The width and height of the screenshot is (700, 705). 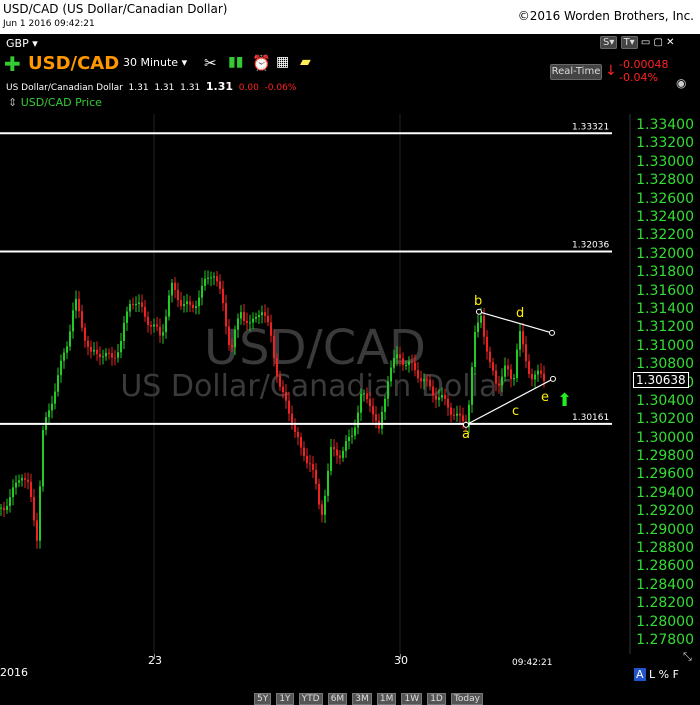 What do you see at coordinates (665, 419) in the screenshot?
I see `price-axis-label: 1.30200` at bounding box center [665, 419].